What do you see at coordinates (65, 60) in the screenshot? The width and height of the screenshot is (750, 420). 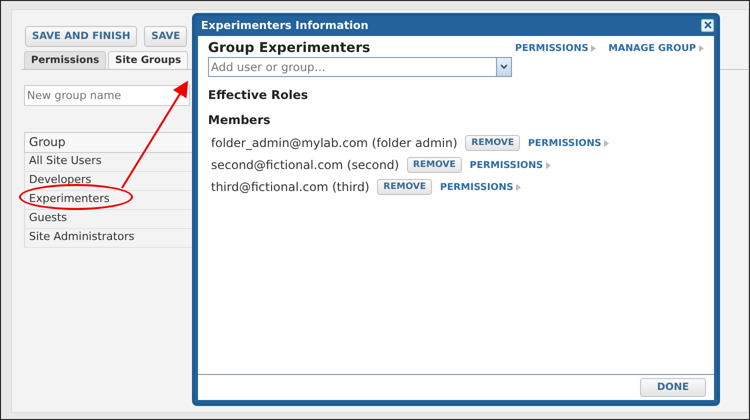 I see `tab: Permissions` at bounding box center [65, 60].